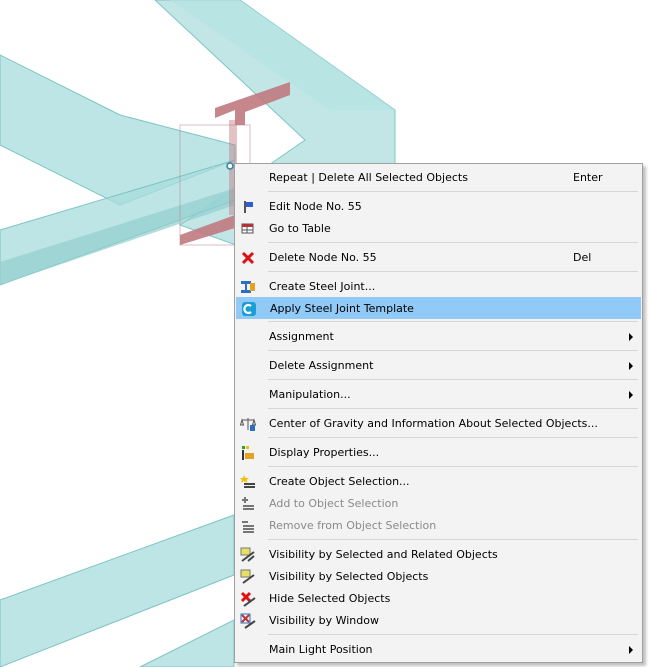 This screenshot has height=667, width=649. Describe the element at coordinates (353, 525) in the screenshot. I see `menu-item-label: Remove from Object Selection` at that location.